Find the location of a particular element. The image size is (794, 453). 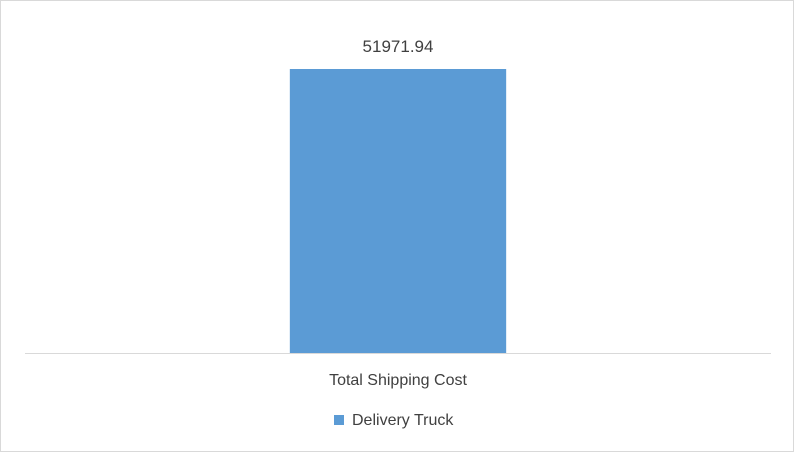

data-label: 51971.94 is located at coordinates (398, 46).